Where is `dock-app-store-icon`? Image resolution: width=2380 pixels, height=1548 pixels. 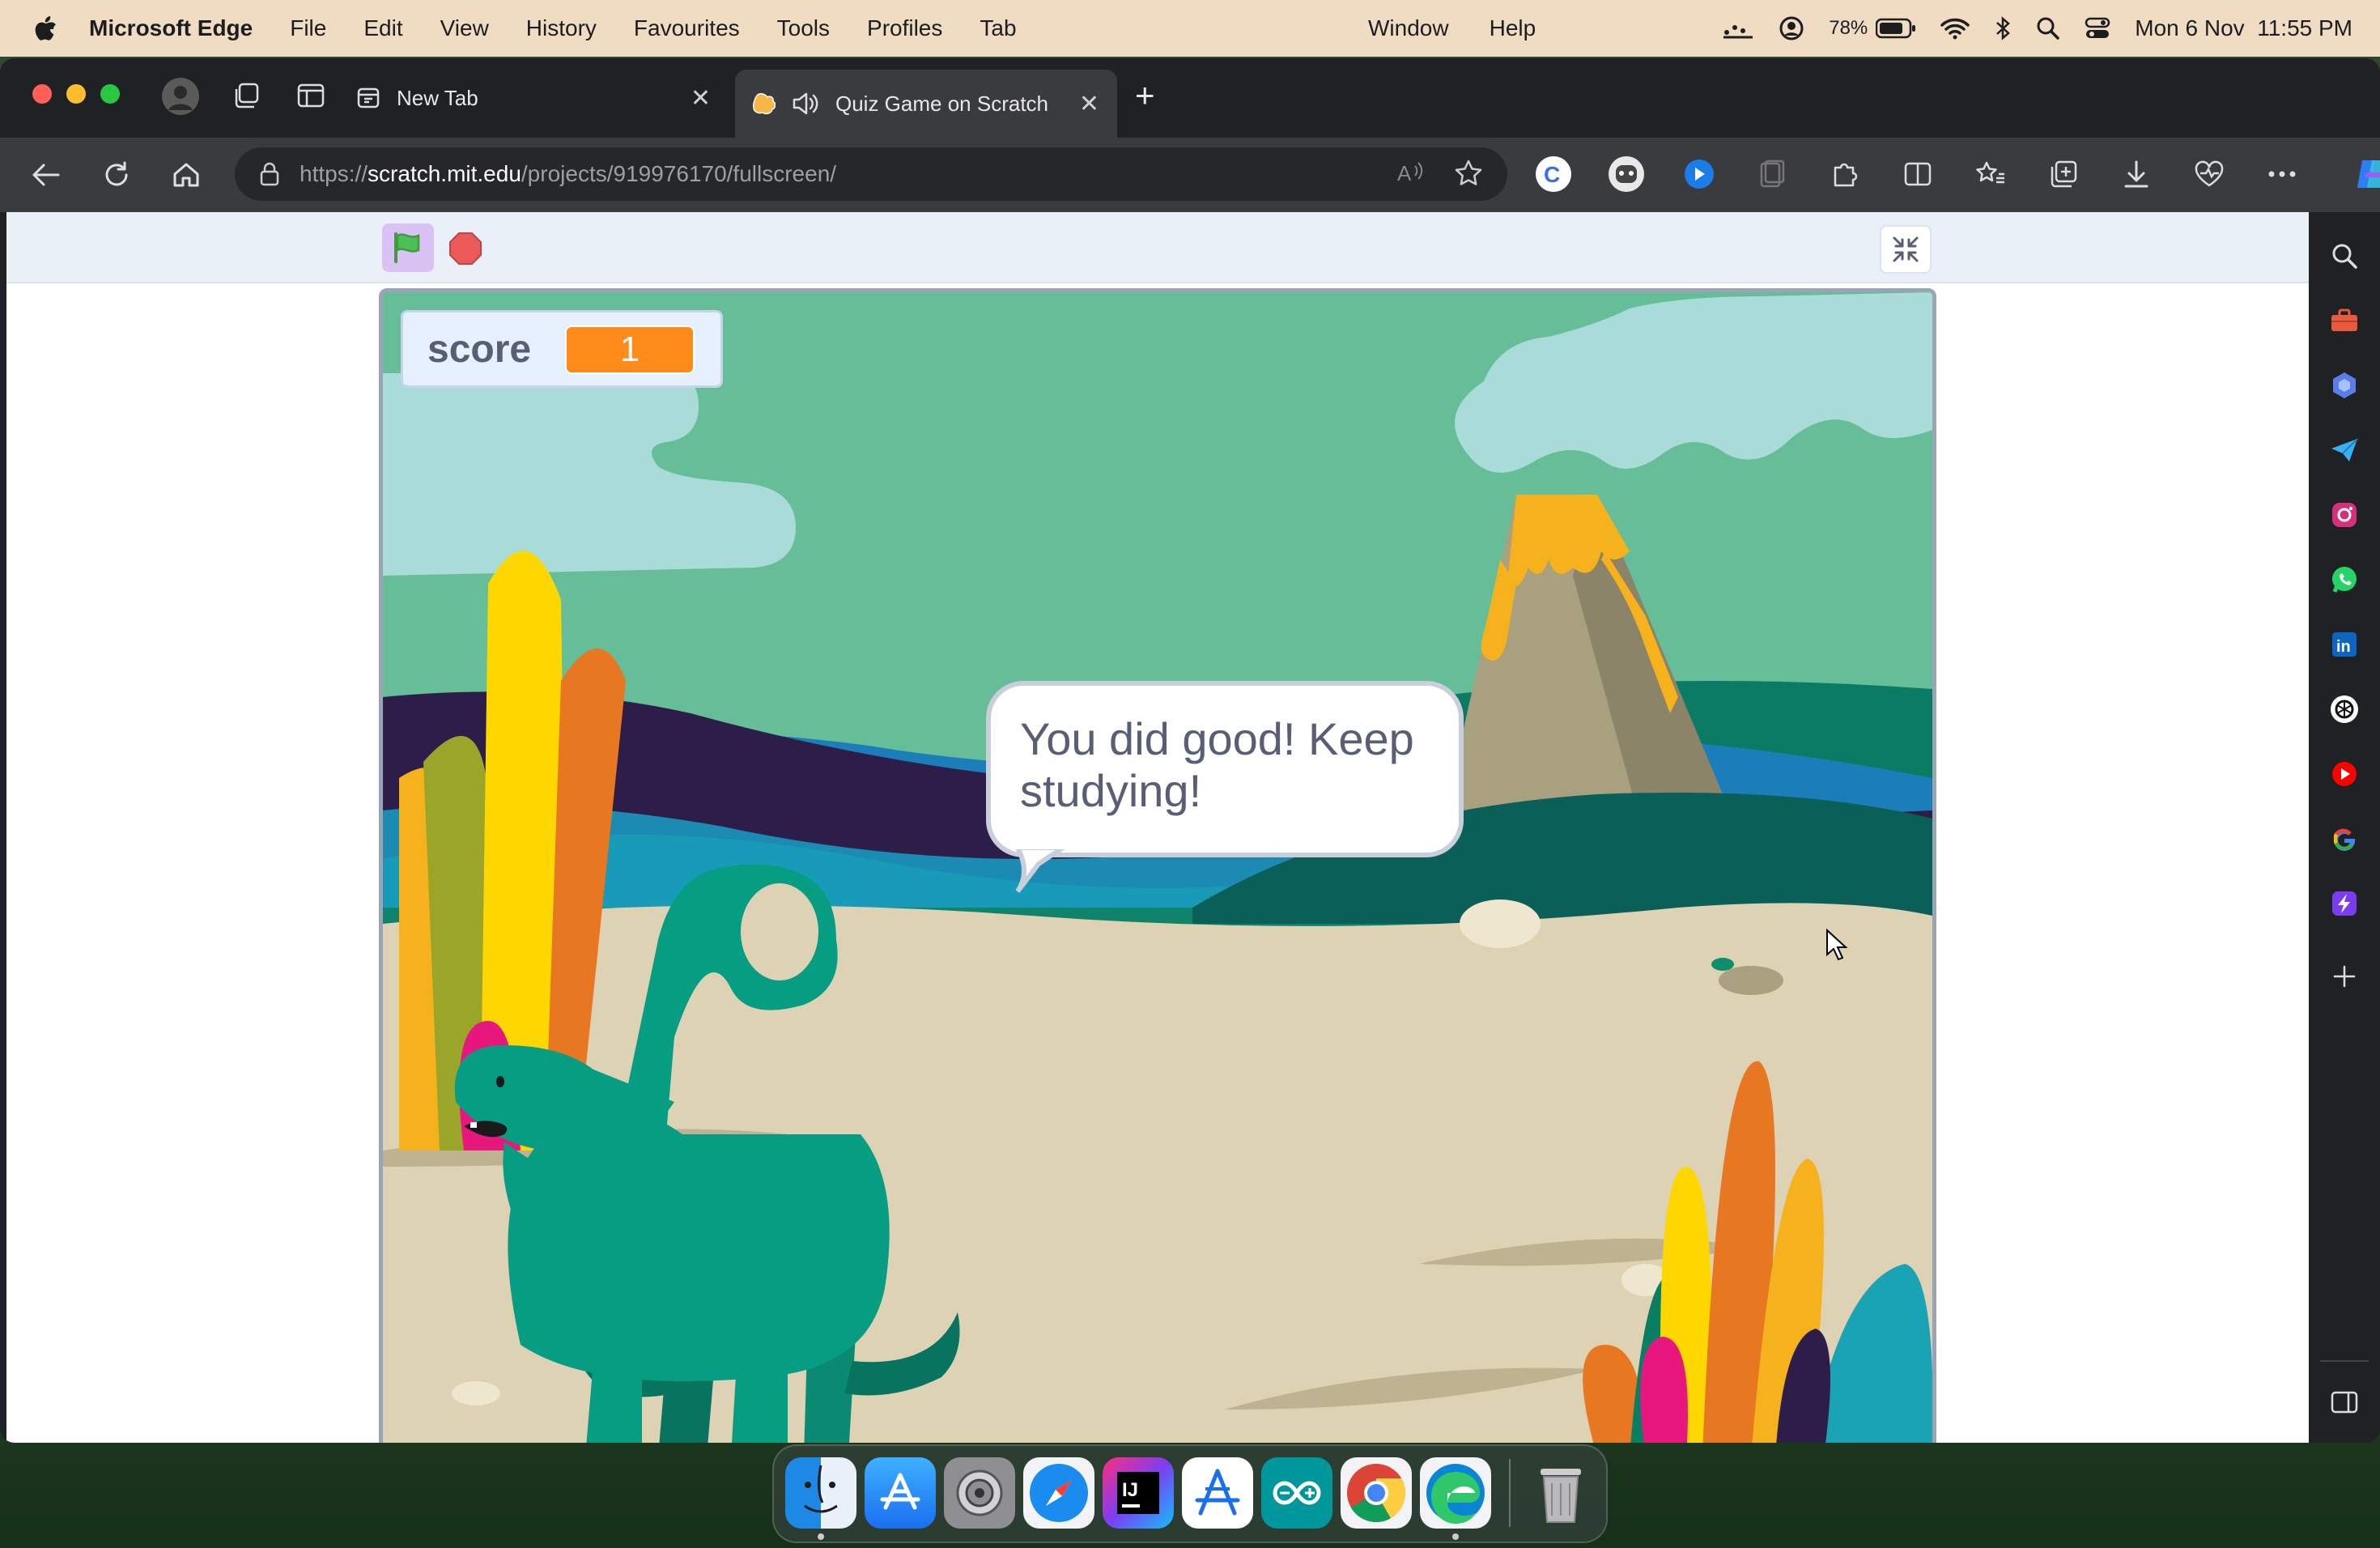 dock-app-store-icon is located at coordinates (901, 1493).